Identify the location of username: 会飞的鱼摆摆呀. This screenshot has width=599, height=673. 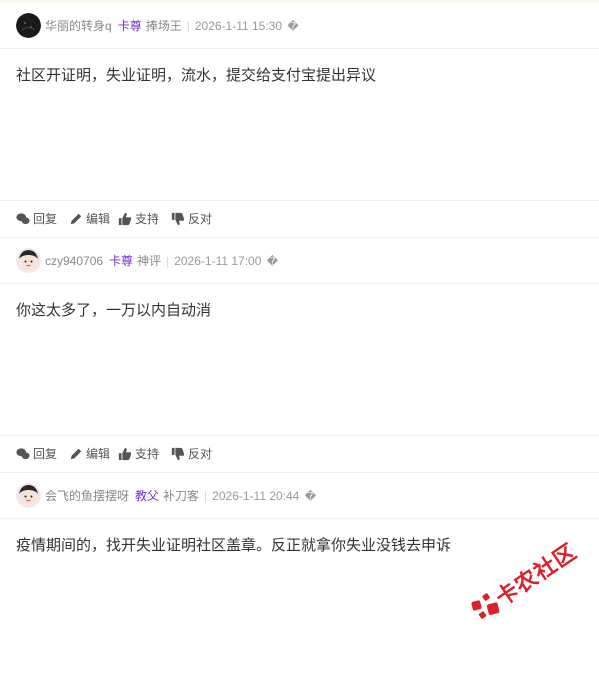
(87, 496).